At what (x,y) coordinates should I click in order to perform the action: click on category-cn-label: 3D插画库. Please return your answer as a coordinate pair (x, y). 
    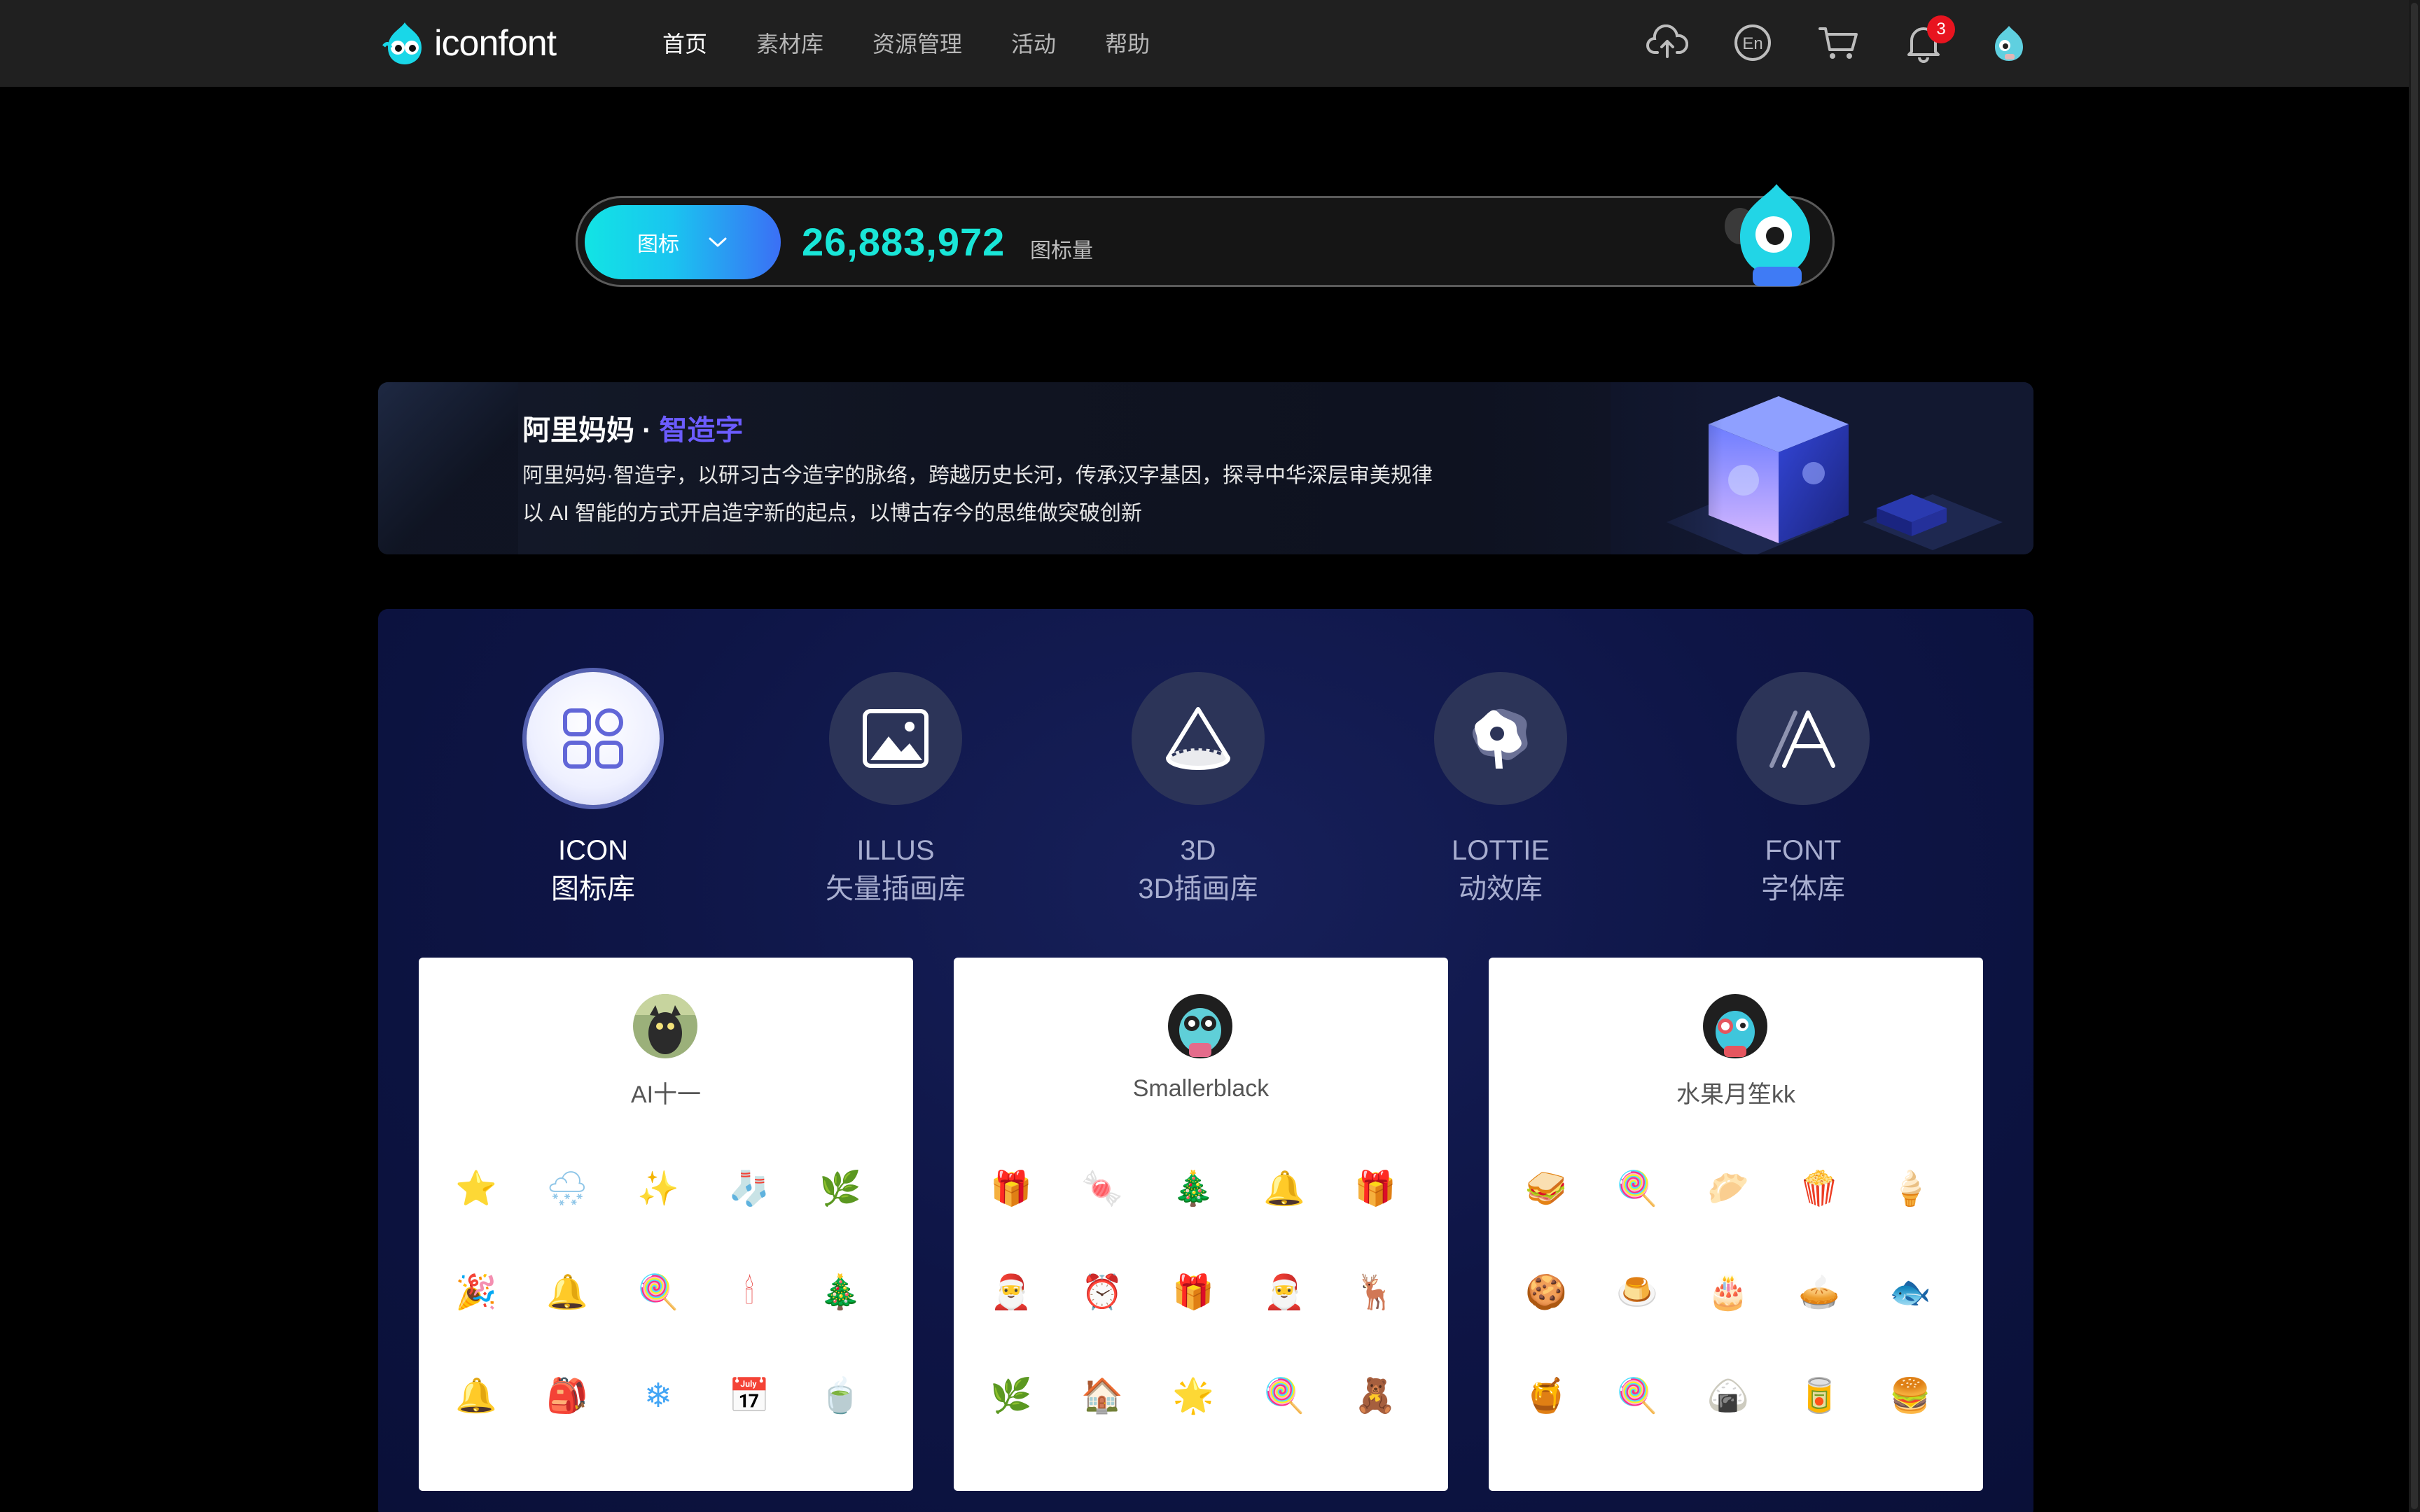
    Looking at the image, I should click on (1198, 889).